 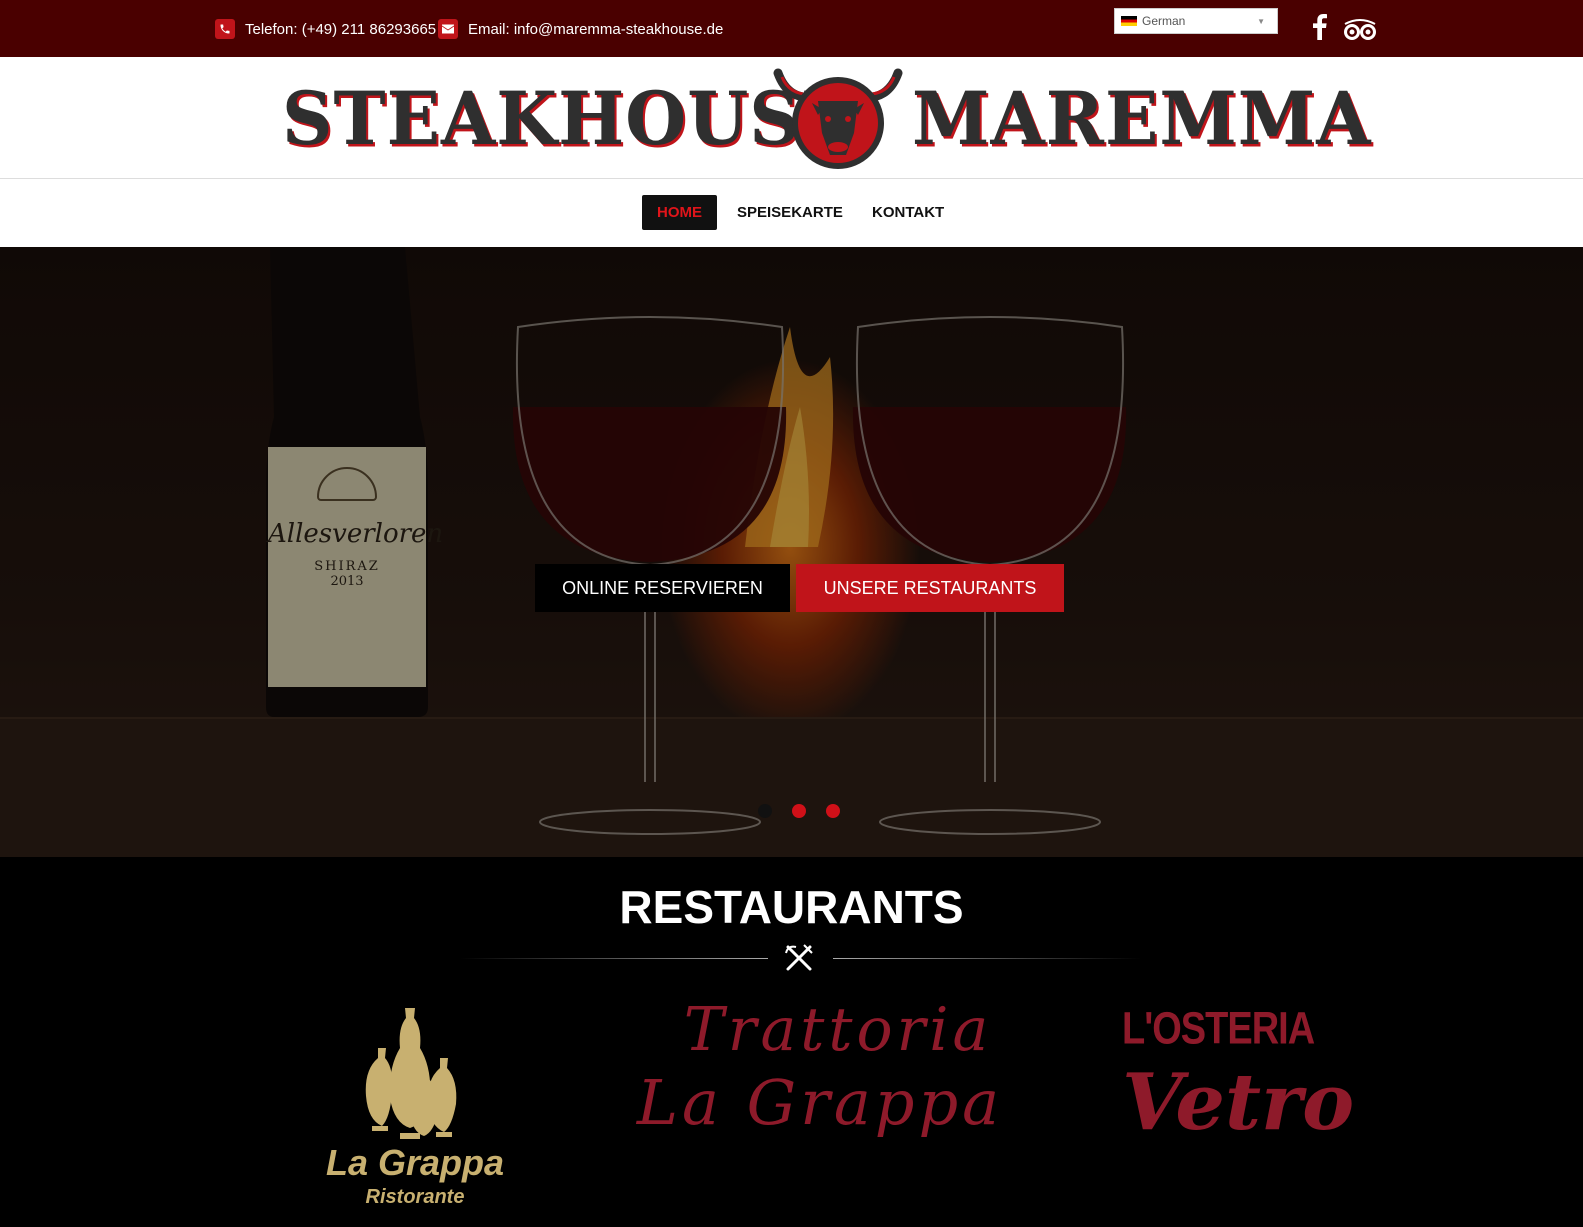 What do you see at coordinates (791, 907) in the screenshot?
I see `restaurants-heading: RESTAURANTS` at bounding box center [791, 907].